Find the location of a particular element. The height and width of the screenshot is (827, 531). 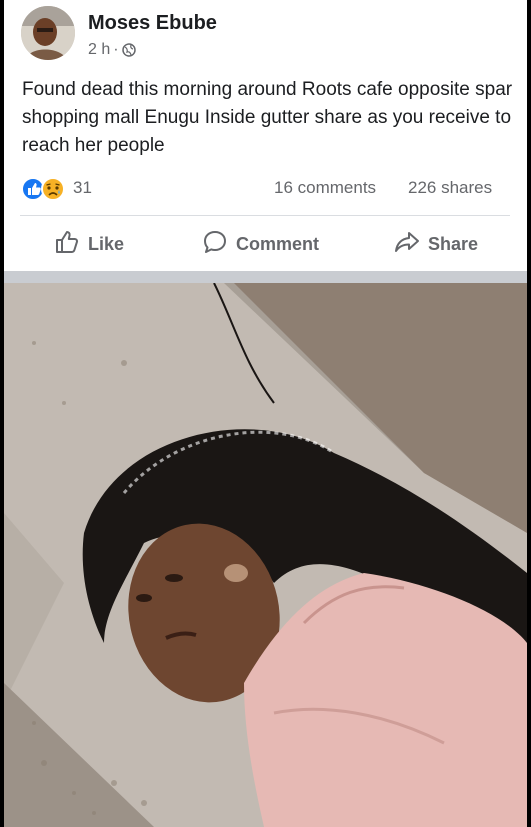

share-button: Share is located at coordinates (436, 244).